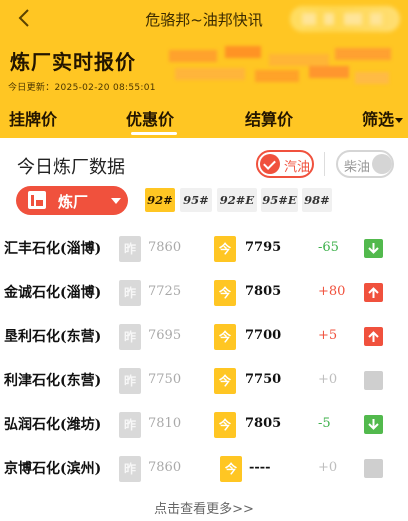 This screenshot has width=408, height=521. I want to click on plant-select-label: 炼厂, so click(73, 202).